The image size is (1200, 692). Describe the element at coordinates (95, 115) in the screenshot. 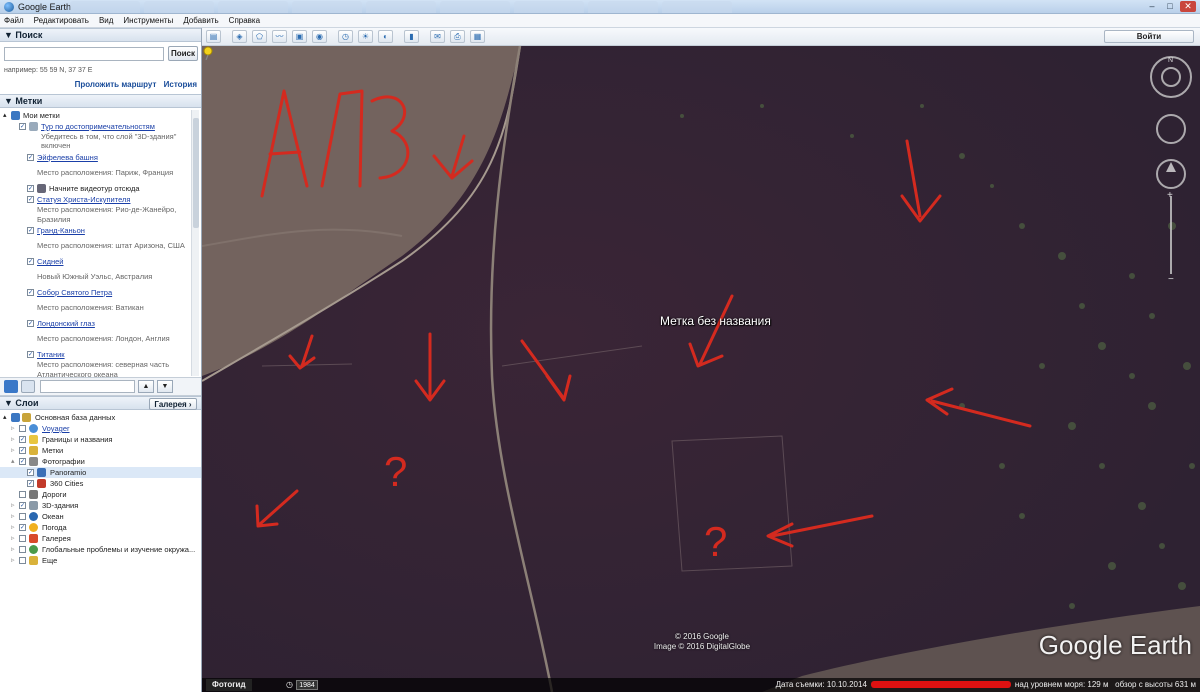

I see `tree-item-my-places: ▴ Мои метки` at that location.